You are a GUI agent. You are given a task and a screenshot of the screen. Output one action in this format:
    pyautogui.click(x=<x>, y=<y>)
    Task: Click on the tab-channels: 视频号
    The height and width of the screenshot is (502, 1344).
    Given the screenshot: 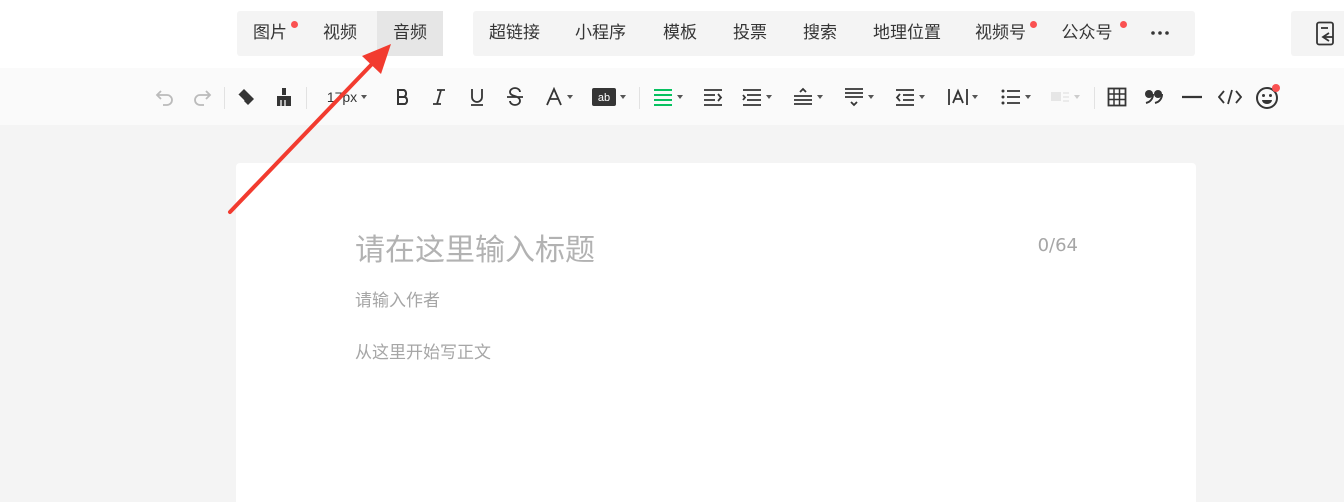 What is the action you would take?
    pyautogui.click(x=1000, y=33)
    